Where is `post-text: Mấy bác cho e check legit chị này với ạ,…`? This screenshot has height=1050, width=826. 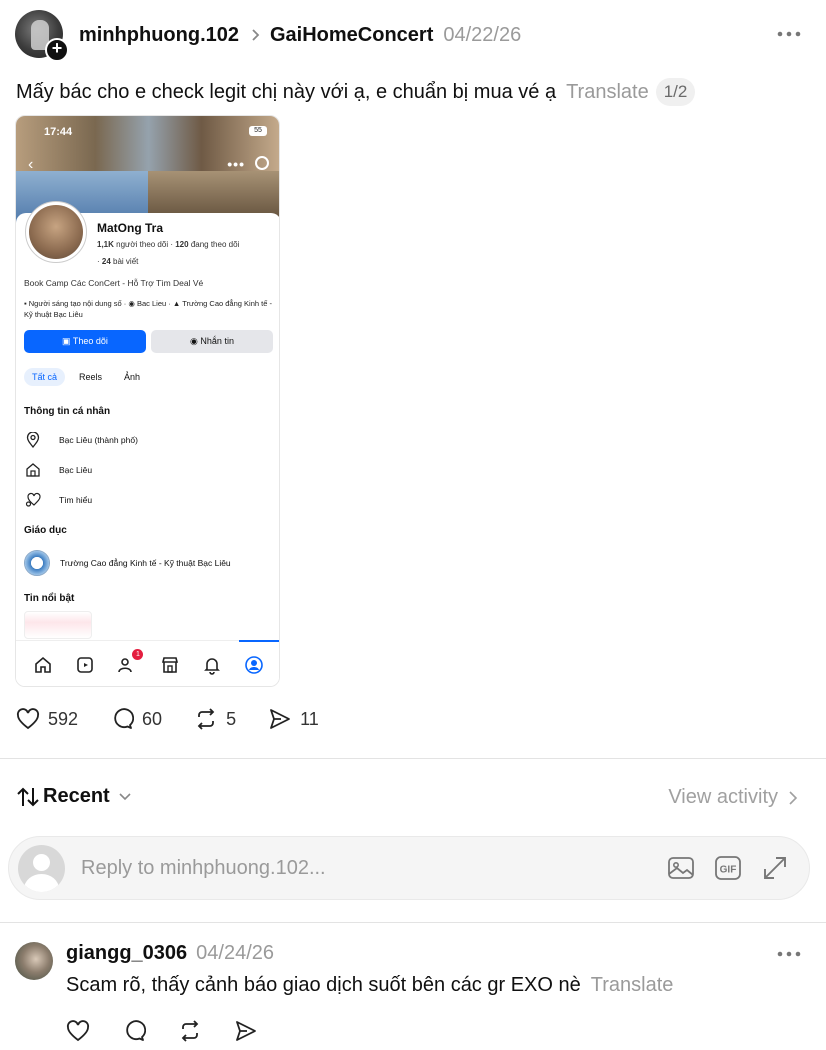 post-text: Mấy bác cho e check legit chị này với ạ,… is located at coordinates (286, 91).